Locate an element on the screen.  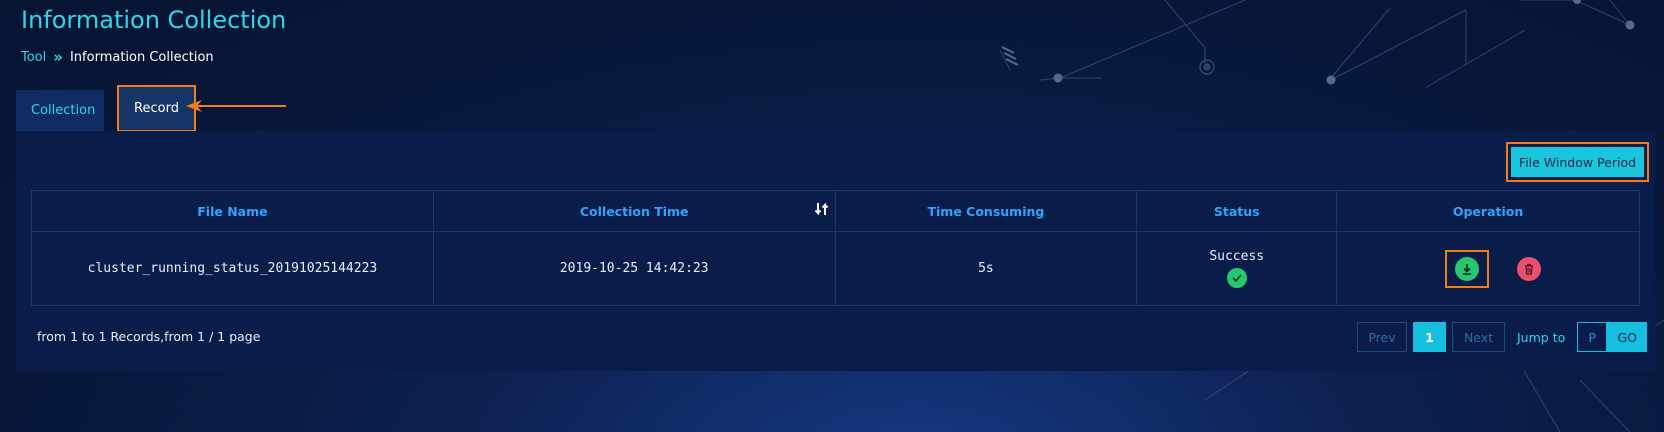
column-header-collection-time: Collection Time is located at coordinates (634, 211).